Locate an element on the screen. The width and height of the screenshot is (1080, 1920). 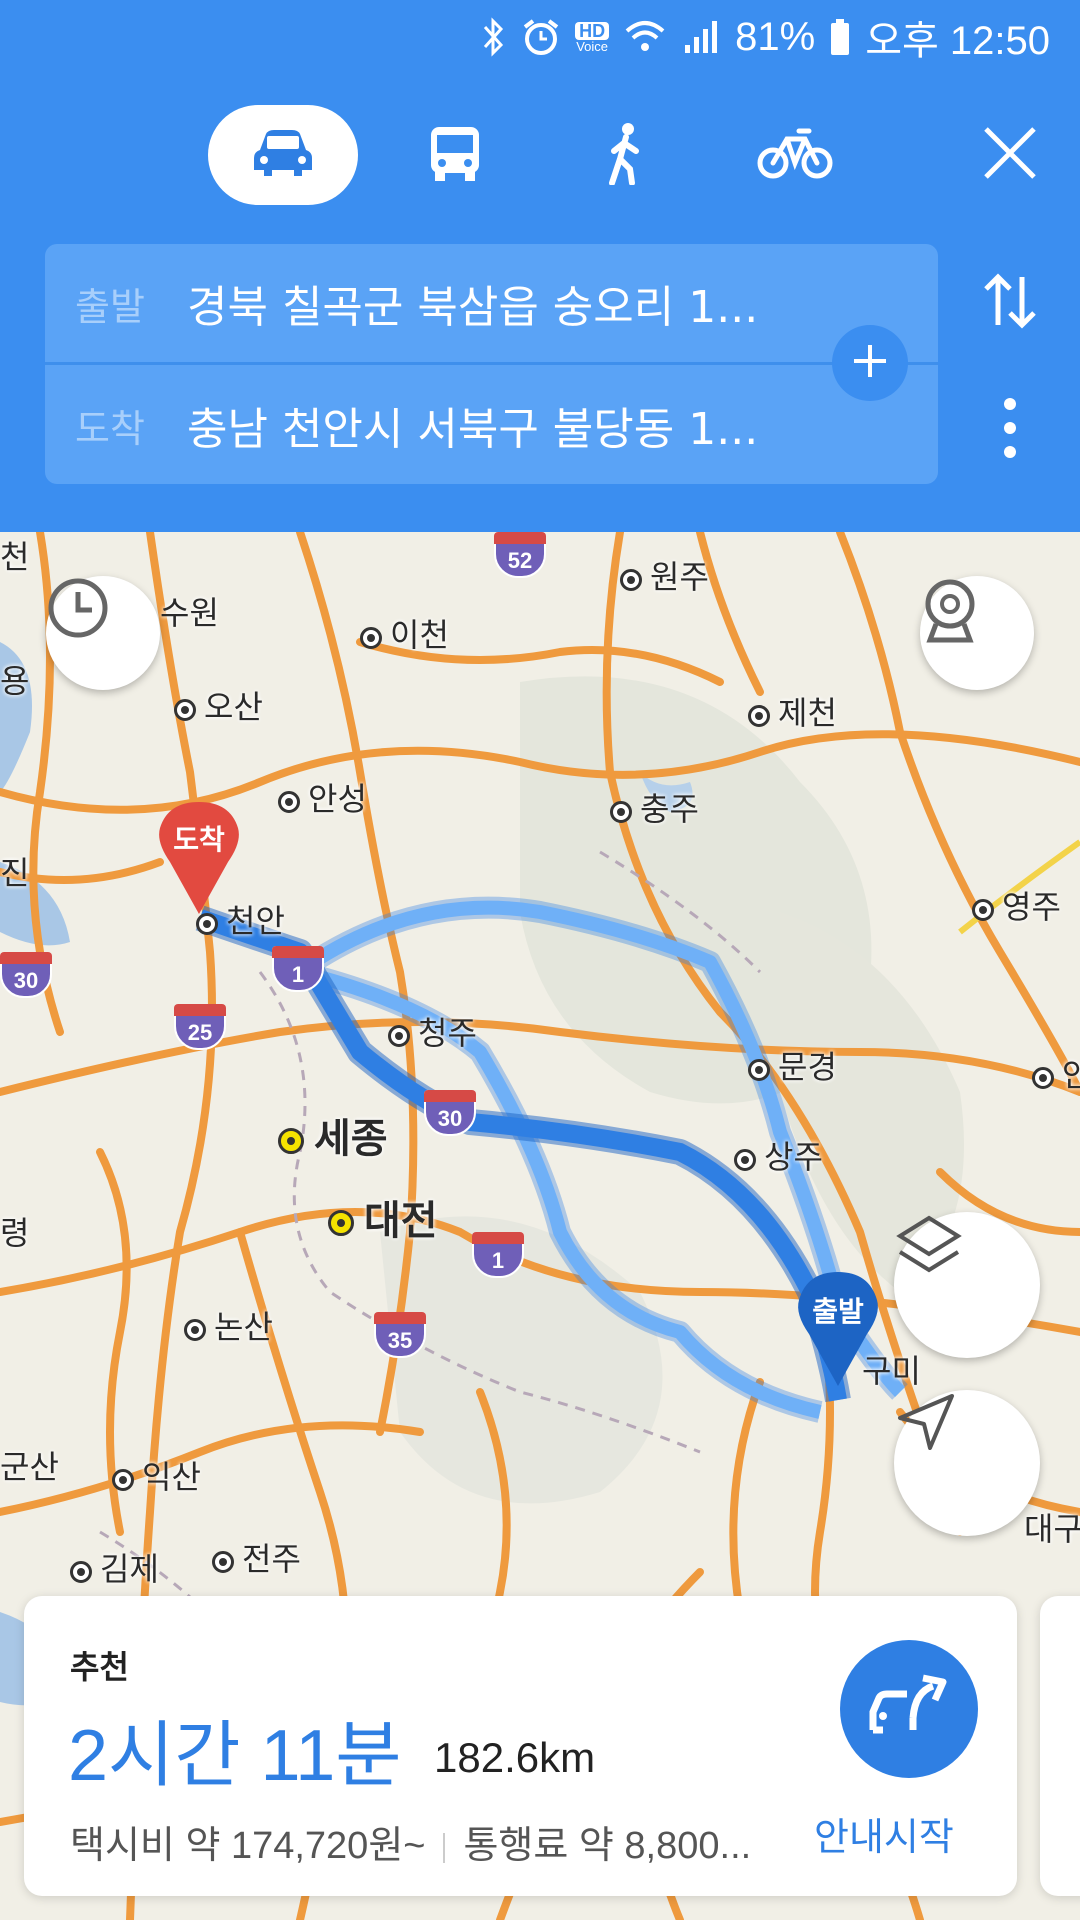
destination-pin: 도착 is located at coordinates (199, 857).